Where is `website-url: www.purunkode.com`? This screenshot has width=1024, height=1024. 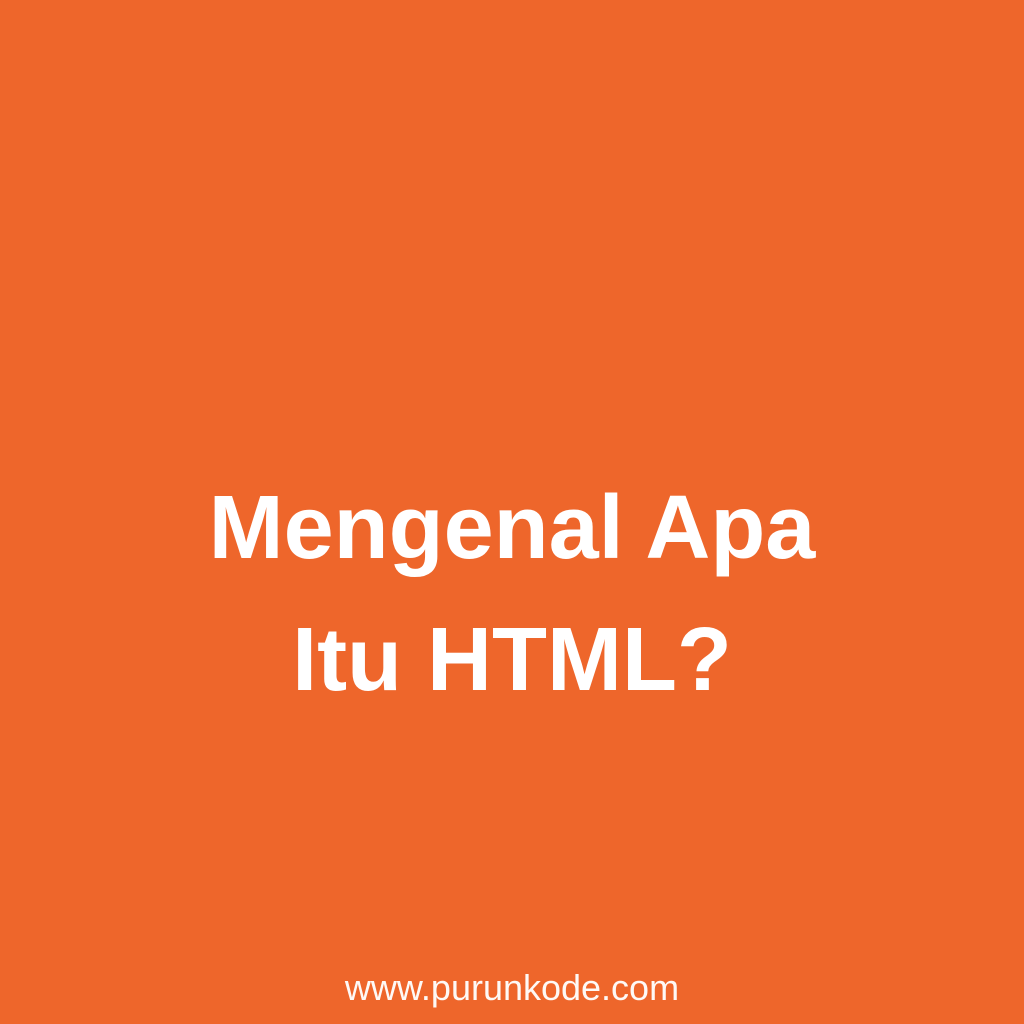 website-url: www.purunkode.com is located at coordinates (512, 987).